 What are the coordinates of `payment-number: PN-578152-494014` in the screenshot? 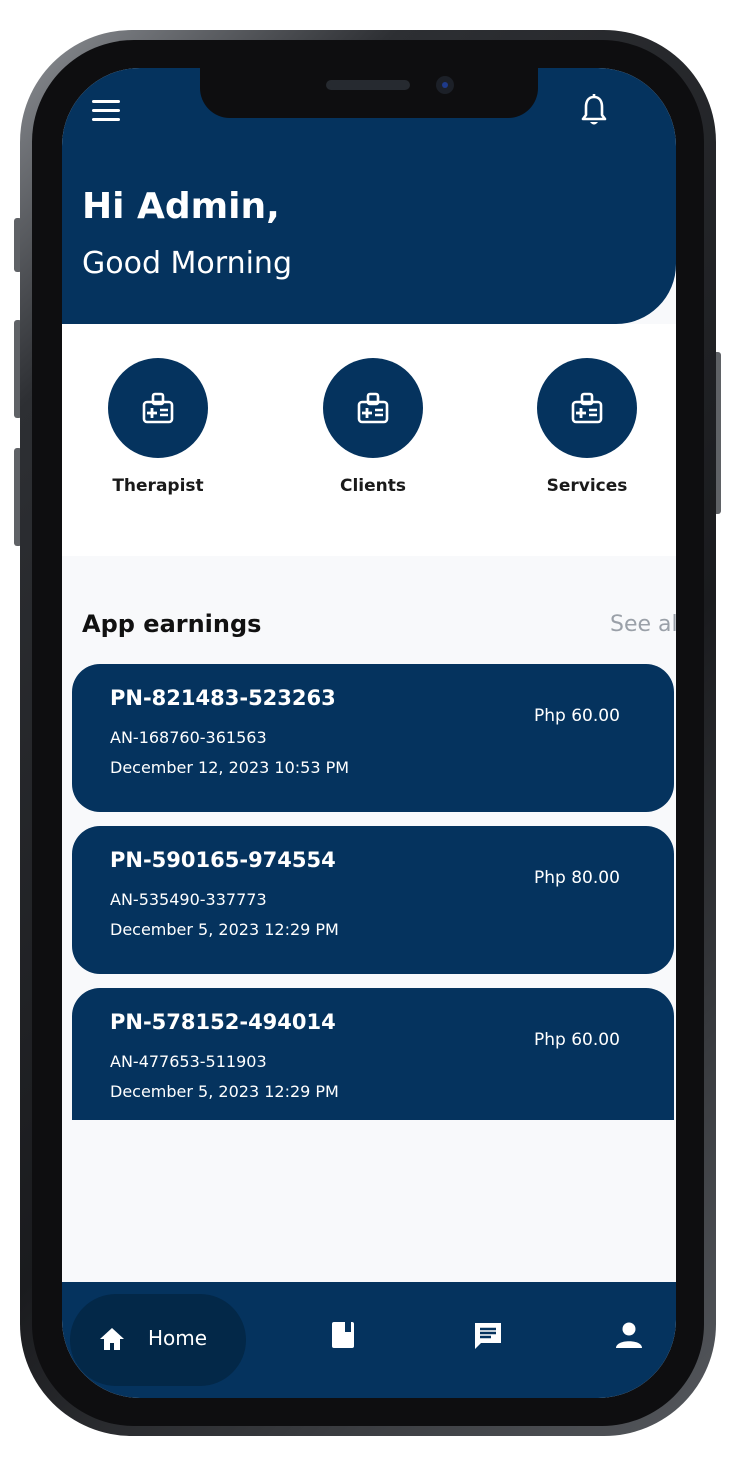 It's located at (223, 1022).